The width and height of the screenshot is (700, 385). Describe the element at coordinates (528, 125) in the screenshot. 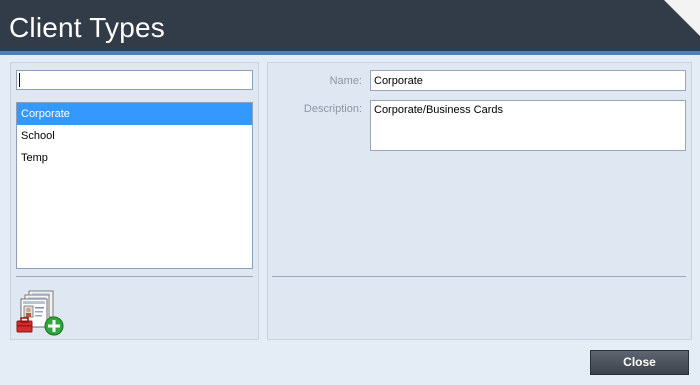

I see `description-field: Corporate/Business Cards` at that location.